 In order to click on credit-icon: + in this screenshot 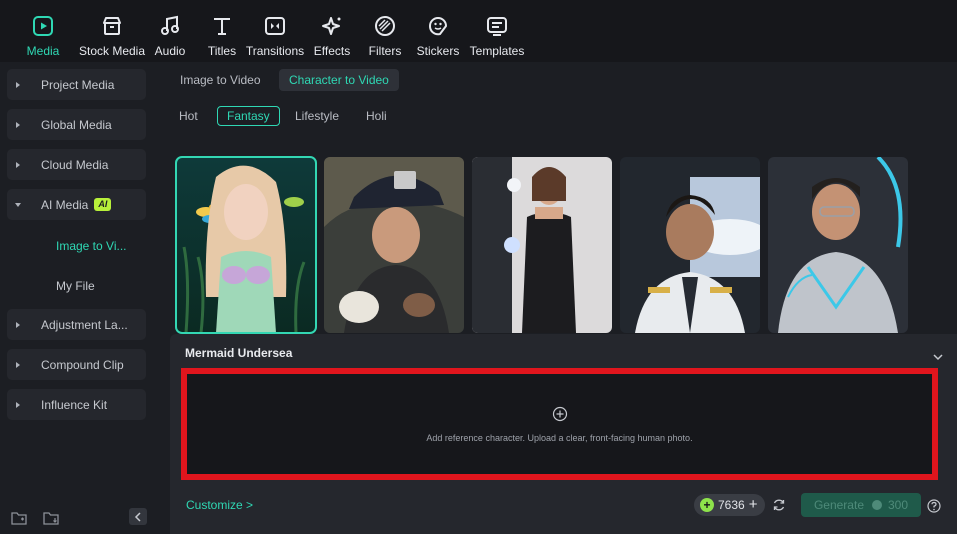, I will do `click(707, 505)`.